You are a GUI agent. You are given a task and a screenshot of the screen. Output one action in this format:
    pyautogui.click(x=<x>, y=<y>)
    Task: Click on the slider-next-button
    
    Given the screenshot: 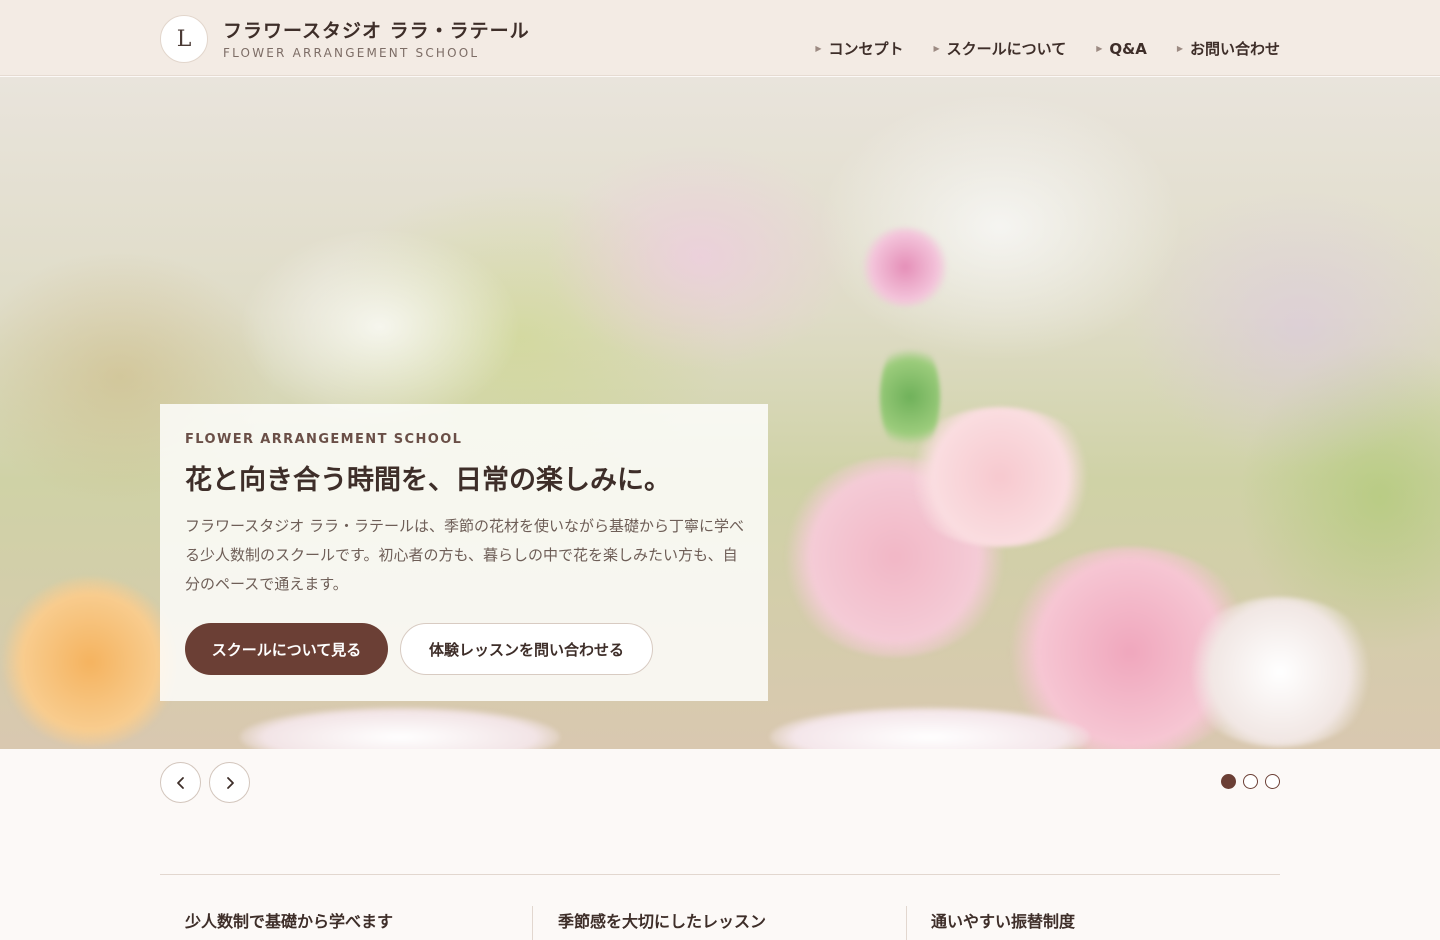 What is the action you would take?
    pyautogui.click(x=229, y=782)
    